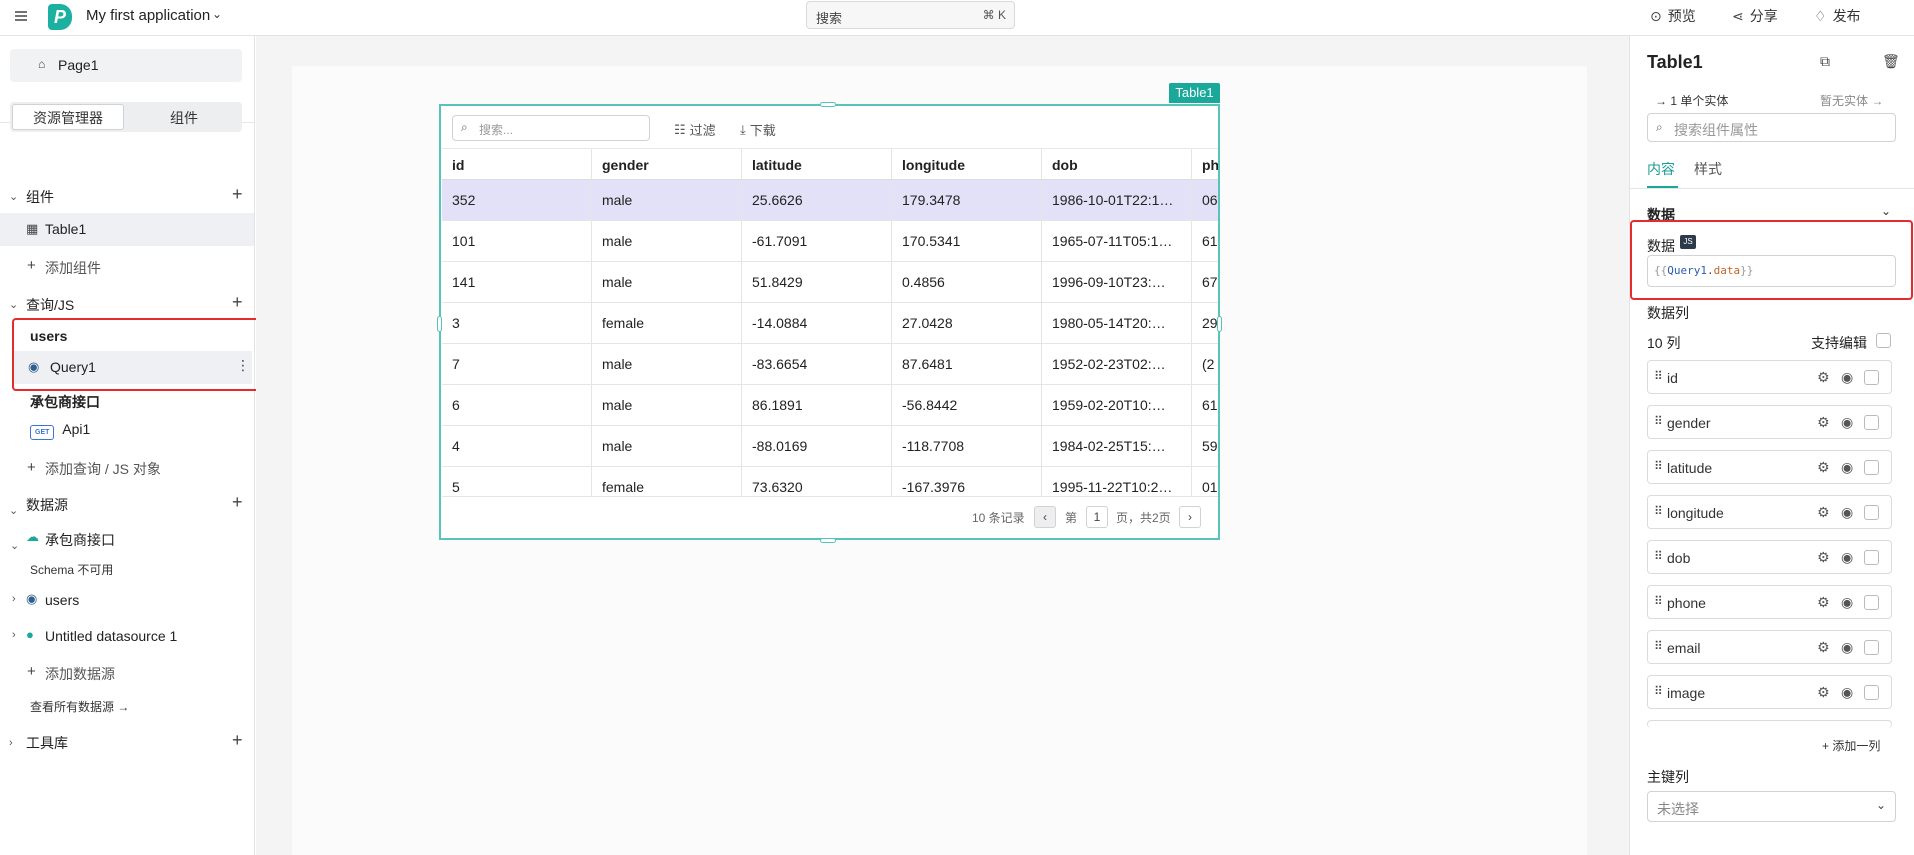 The width and height of the screenshot is (1914, 855). I want to click on add-datasource-link: 添加数据源, so click(80, 674).